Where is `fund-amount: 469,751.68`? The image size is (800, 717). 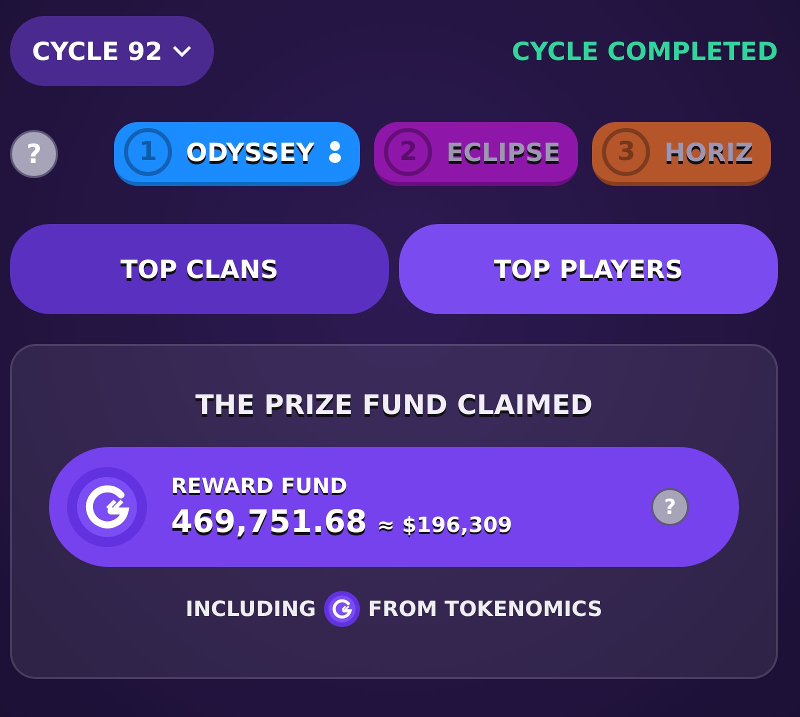
fund-amount: 469,751.68 is located at coordinates (269, 522).